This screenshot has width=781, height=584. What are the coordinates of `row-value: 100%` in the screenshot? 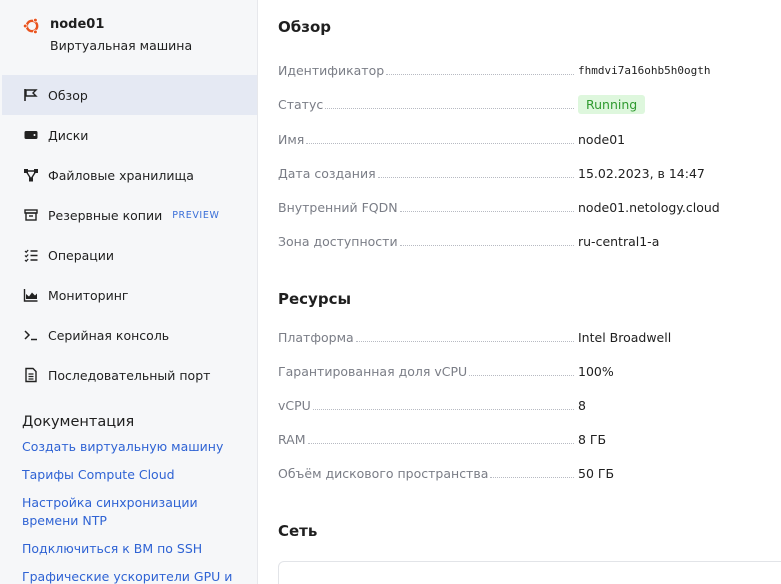 It's located at (596, 371).